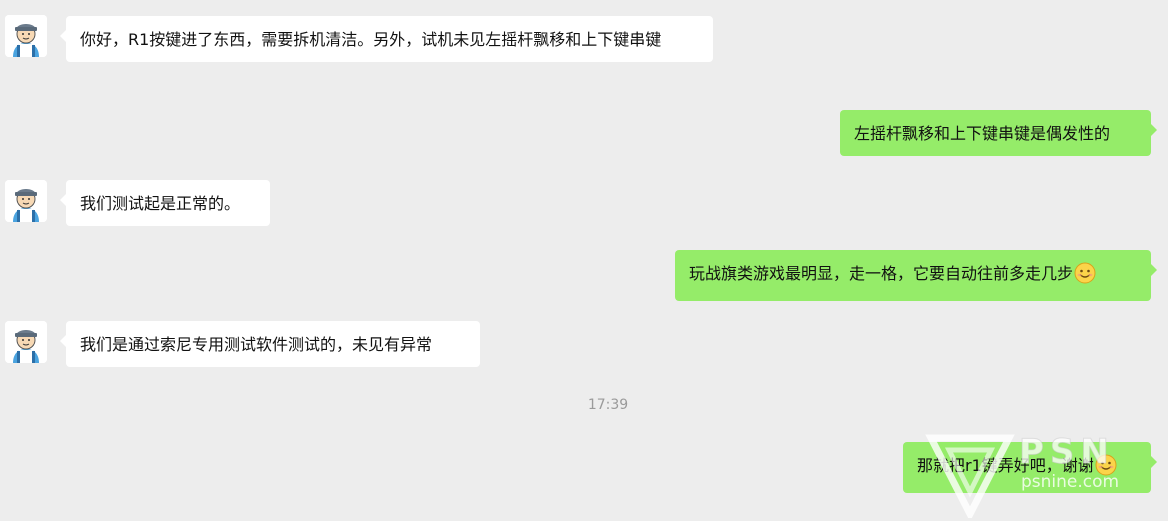 Image resolution: width=1168 pixels, height=521 pixels. I want to click on message-bubble-outgoing: 那就把r1键弄好吧，谢谢, so click(1030, 467).